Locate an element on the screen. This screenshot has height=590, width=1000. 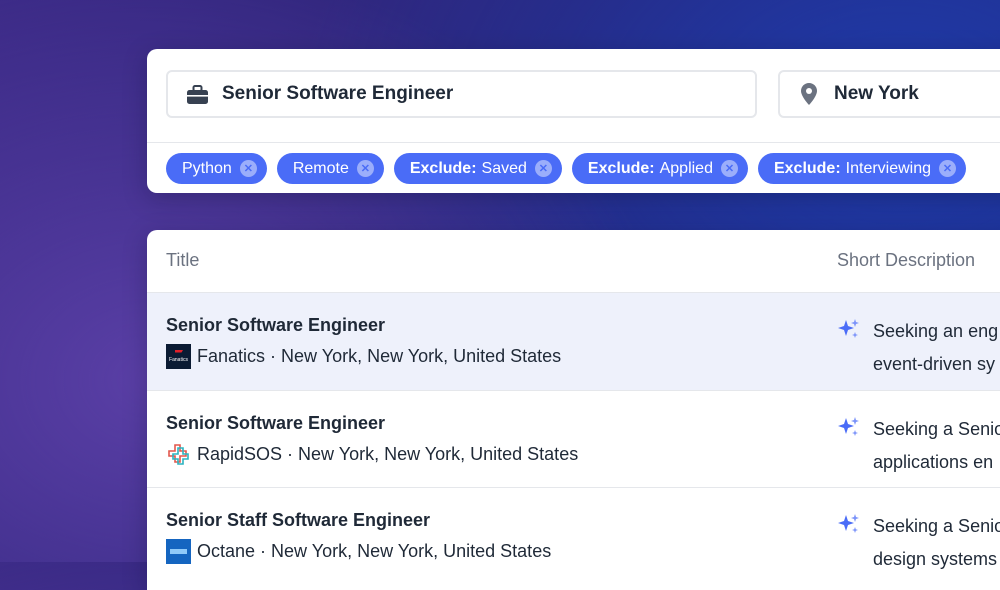
location-search-value: New York is located at coordinates (876, 93).